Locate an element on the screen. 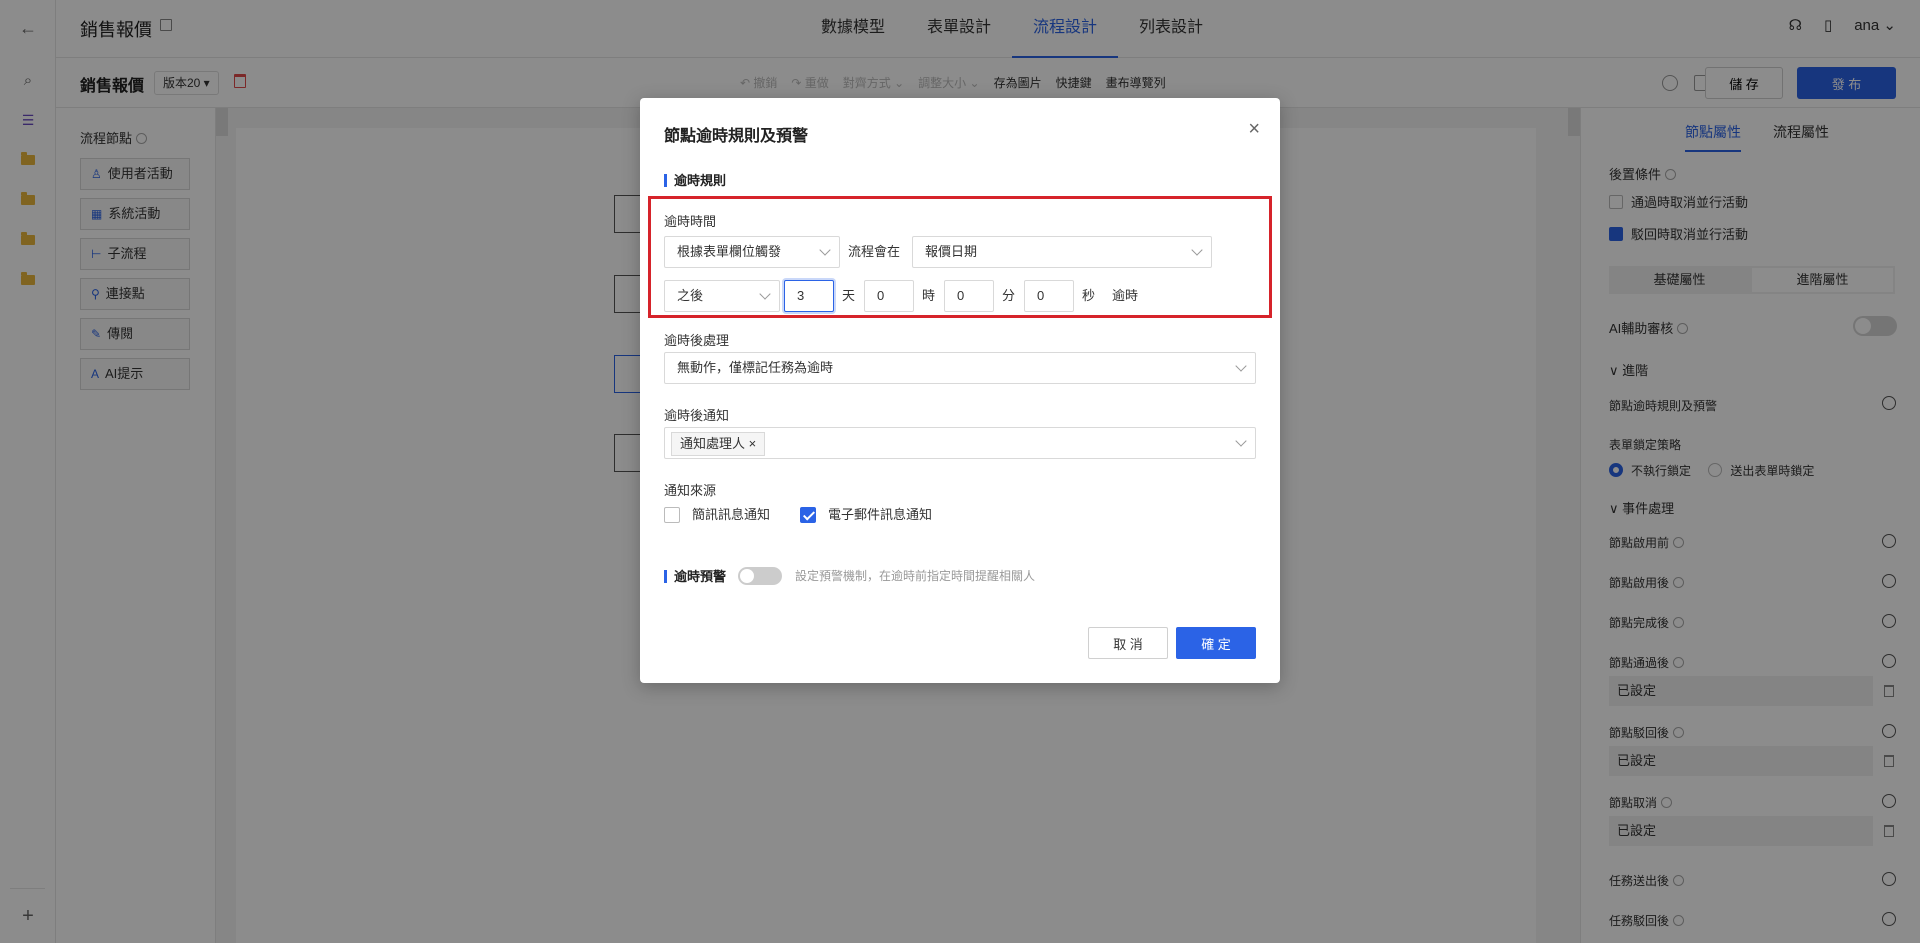 The image size is (1920, 943). sms-label: 簡訊訊息通知 is located at coordinates (731, 515).